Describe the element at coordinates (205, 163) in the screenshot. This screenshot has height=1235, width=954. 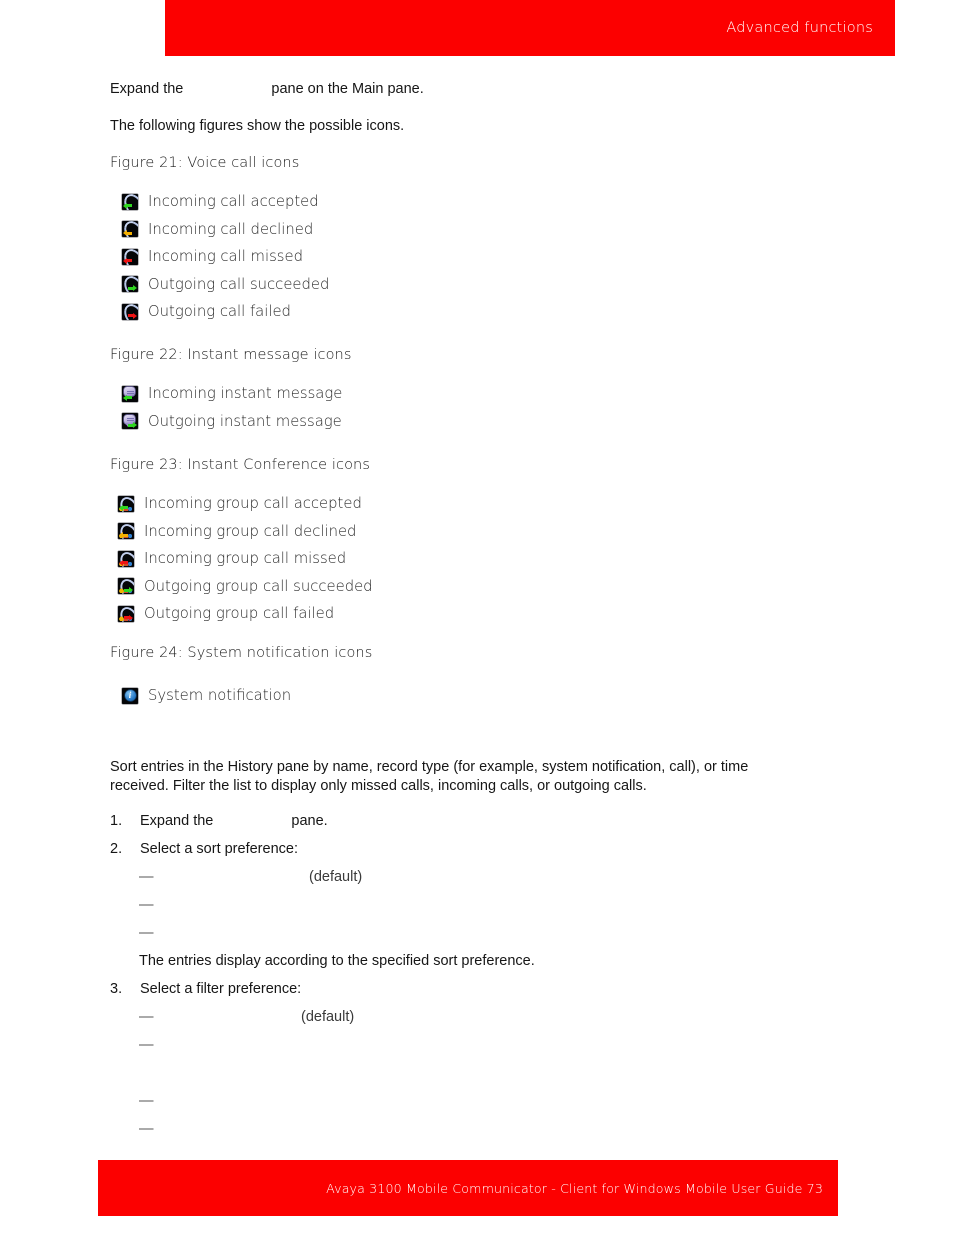
I see `figure-21-caption: Figure 21: Voice call icons` at that location.